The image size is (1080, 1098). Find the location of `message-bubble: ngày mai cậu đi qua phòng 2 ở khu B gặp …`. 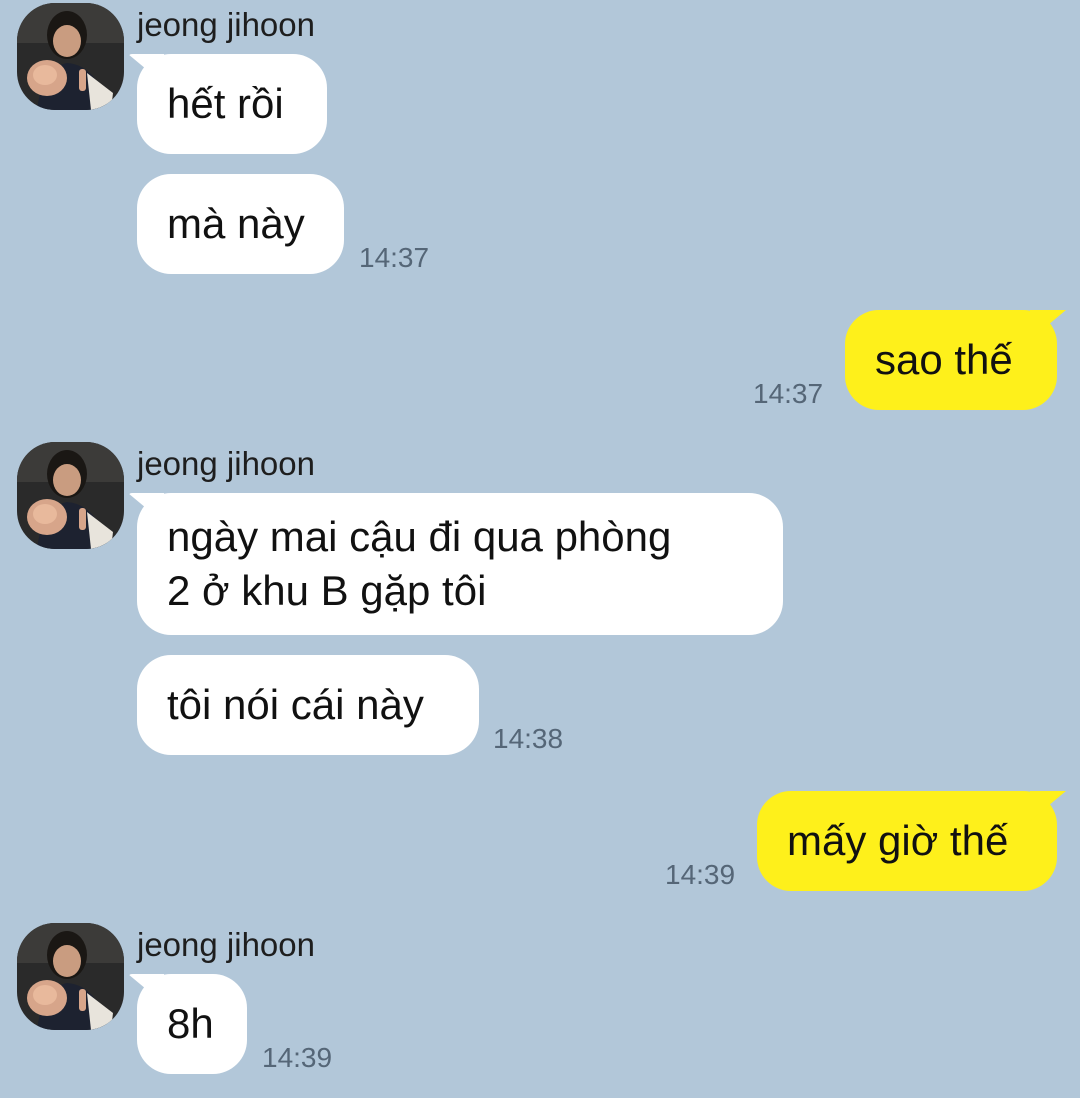

message-bubble: ngày mai cậu đi qua phòng 2 ở khu B gặp … is located at coordinates (460, 564).